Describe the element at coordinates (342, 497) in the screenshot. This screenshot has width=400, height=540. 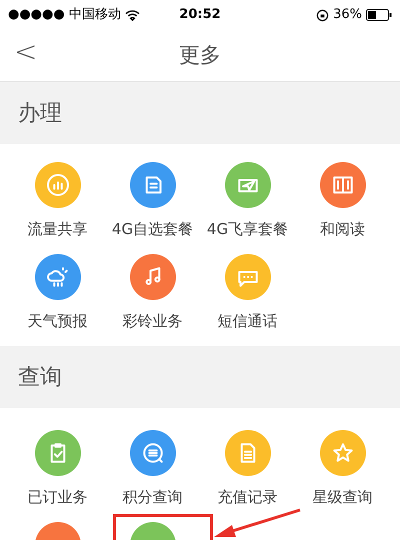
I see `app-label: 星级查询` at that location.